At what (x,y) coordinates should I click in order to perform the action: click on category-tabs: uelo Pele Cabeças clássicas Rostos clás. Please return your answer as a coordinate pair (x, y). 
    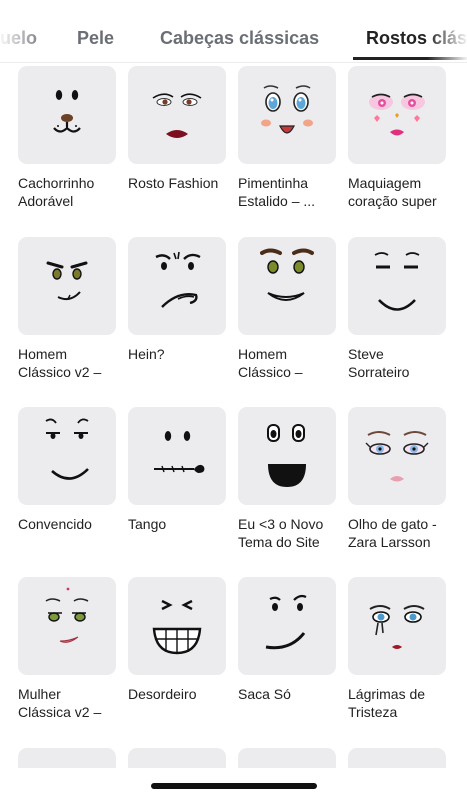
    Looking at the image, I should click on (233, 31).